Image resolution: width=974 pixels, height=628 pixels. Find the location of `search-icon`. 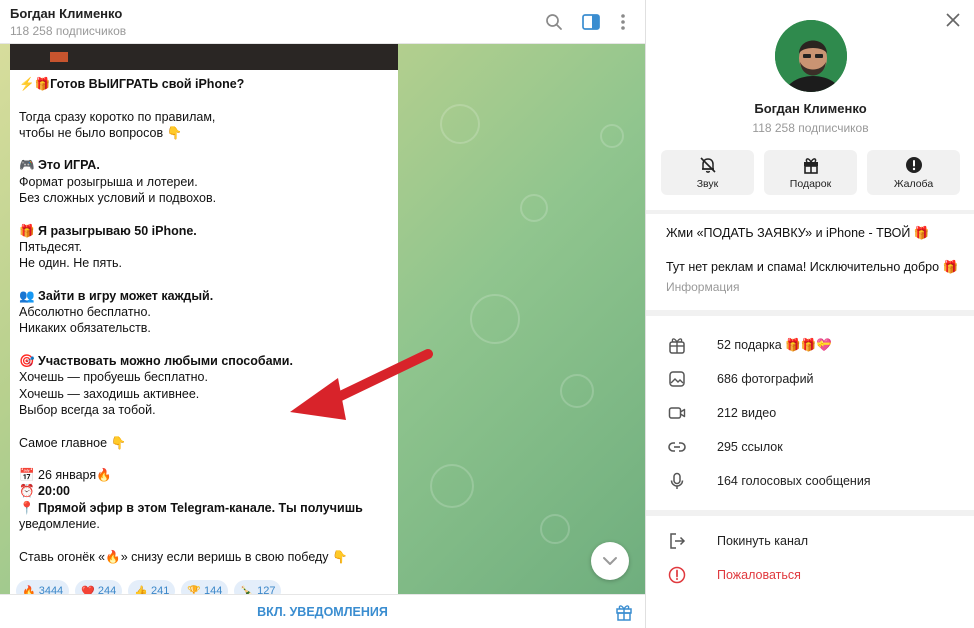

search-icon is located at coordinates (554, 22).